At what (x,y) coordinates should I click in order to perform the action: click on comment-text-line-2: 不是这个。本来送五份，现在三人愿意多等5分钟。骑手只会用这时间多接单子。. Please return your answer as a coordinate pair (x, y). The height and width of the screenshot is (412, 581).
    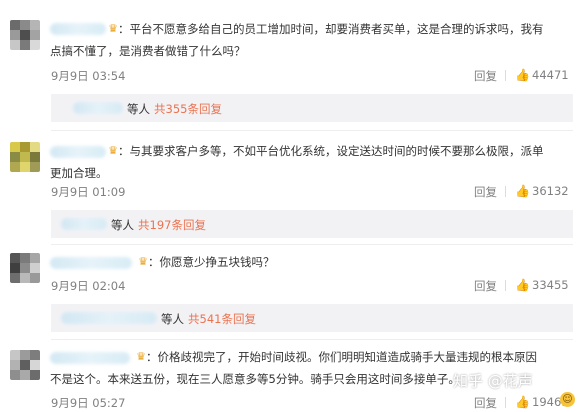
    Looking at the image, I should click on (255, 379).